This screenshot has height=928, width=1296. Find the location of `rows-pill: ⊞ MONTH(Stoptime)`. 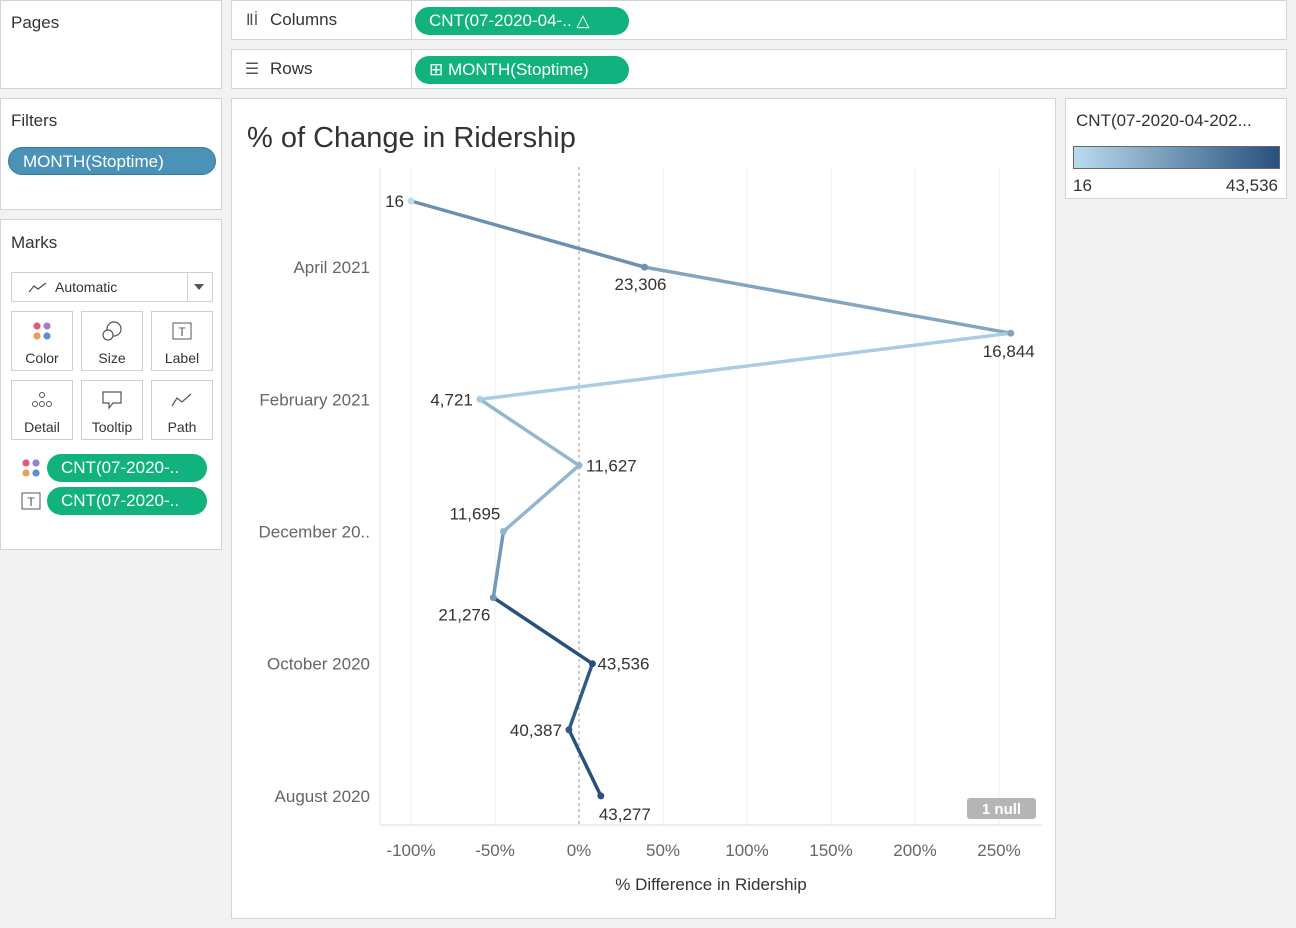

rows-pill: ⊞ MONTH(Stoptime) is located at coordinates (522, 70).